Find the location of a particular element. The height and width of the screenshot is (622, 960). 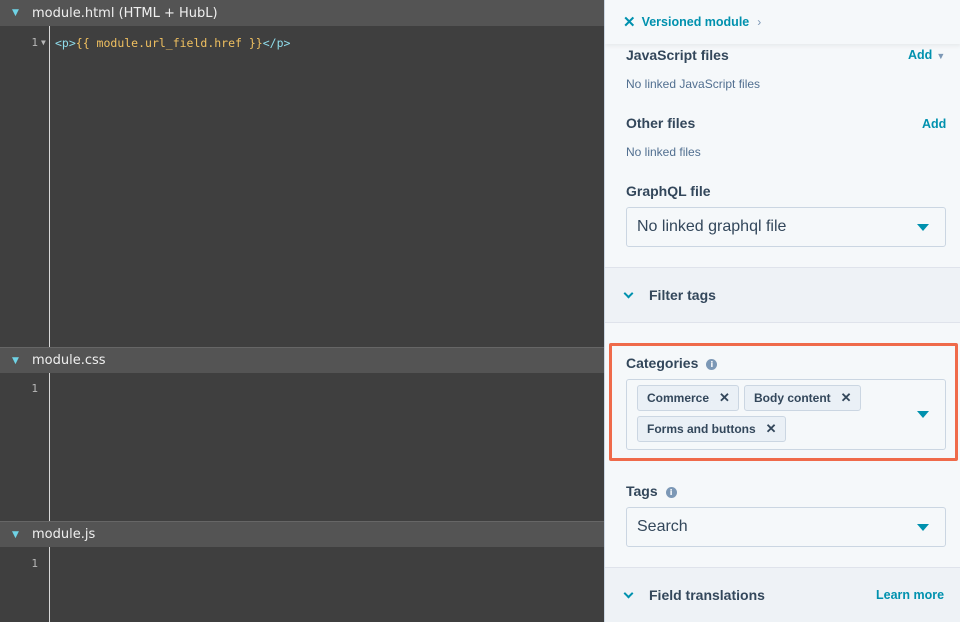

chip-label: Commerce is located at coordinates (678, 398).